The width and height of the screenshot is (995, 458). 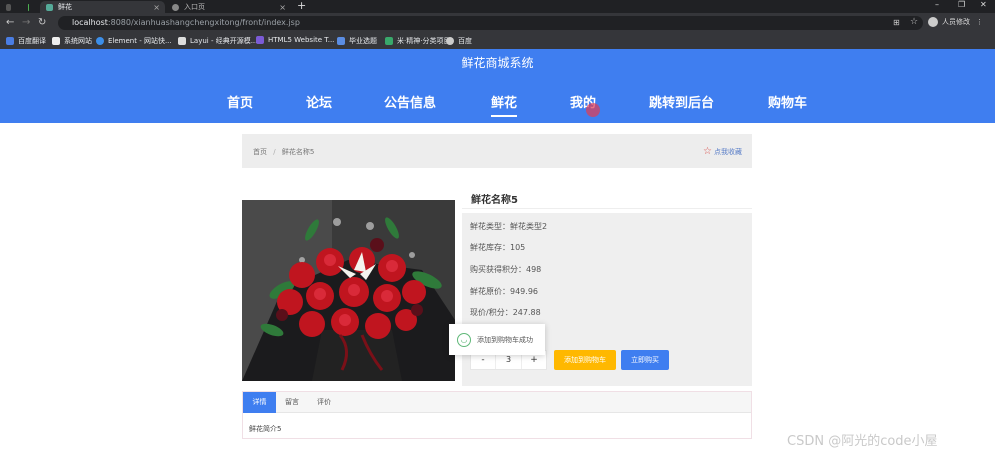 What do you see at coordinates (787, 101) in the screenshot?
I see `menu-item-cart: 购物车` at bounding box center [787, 101].